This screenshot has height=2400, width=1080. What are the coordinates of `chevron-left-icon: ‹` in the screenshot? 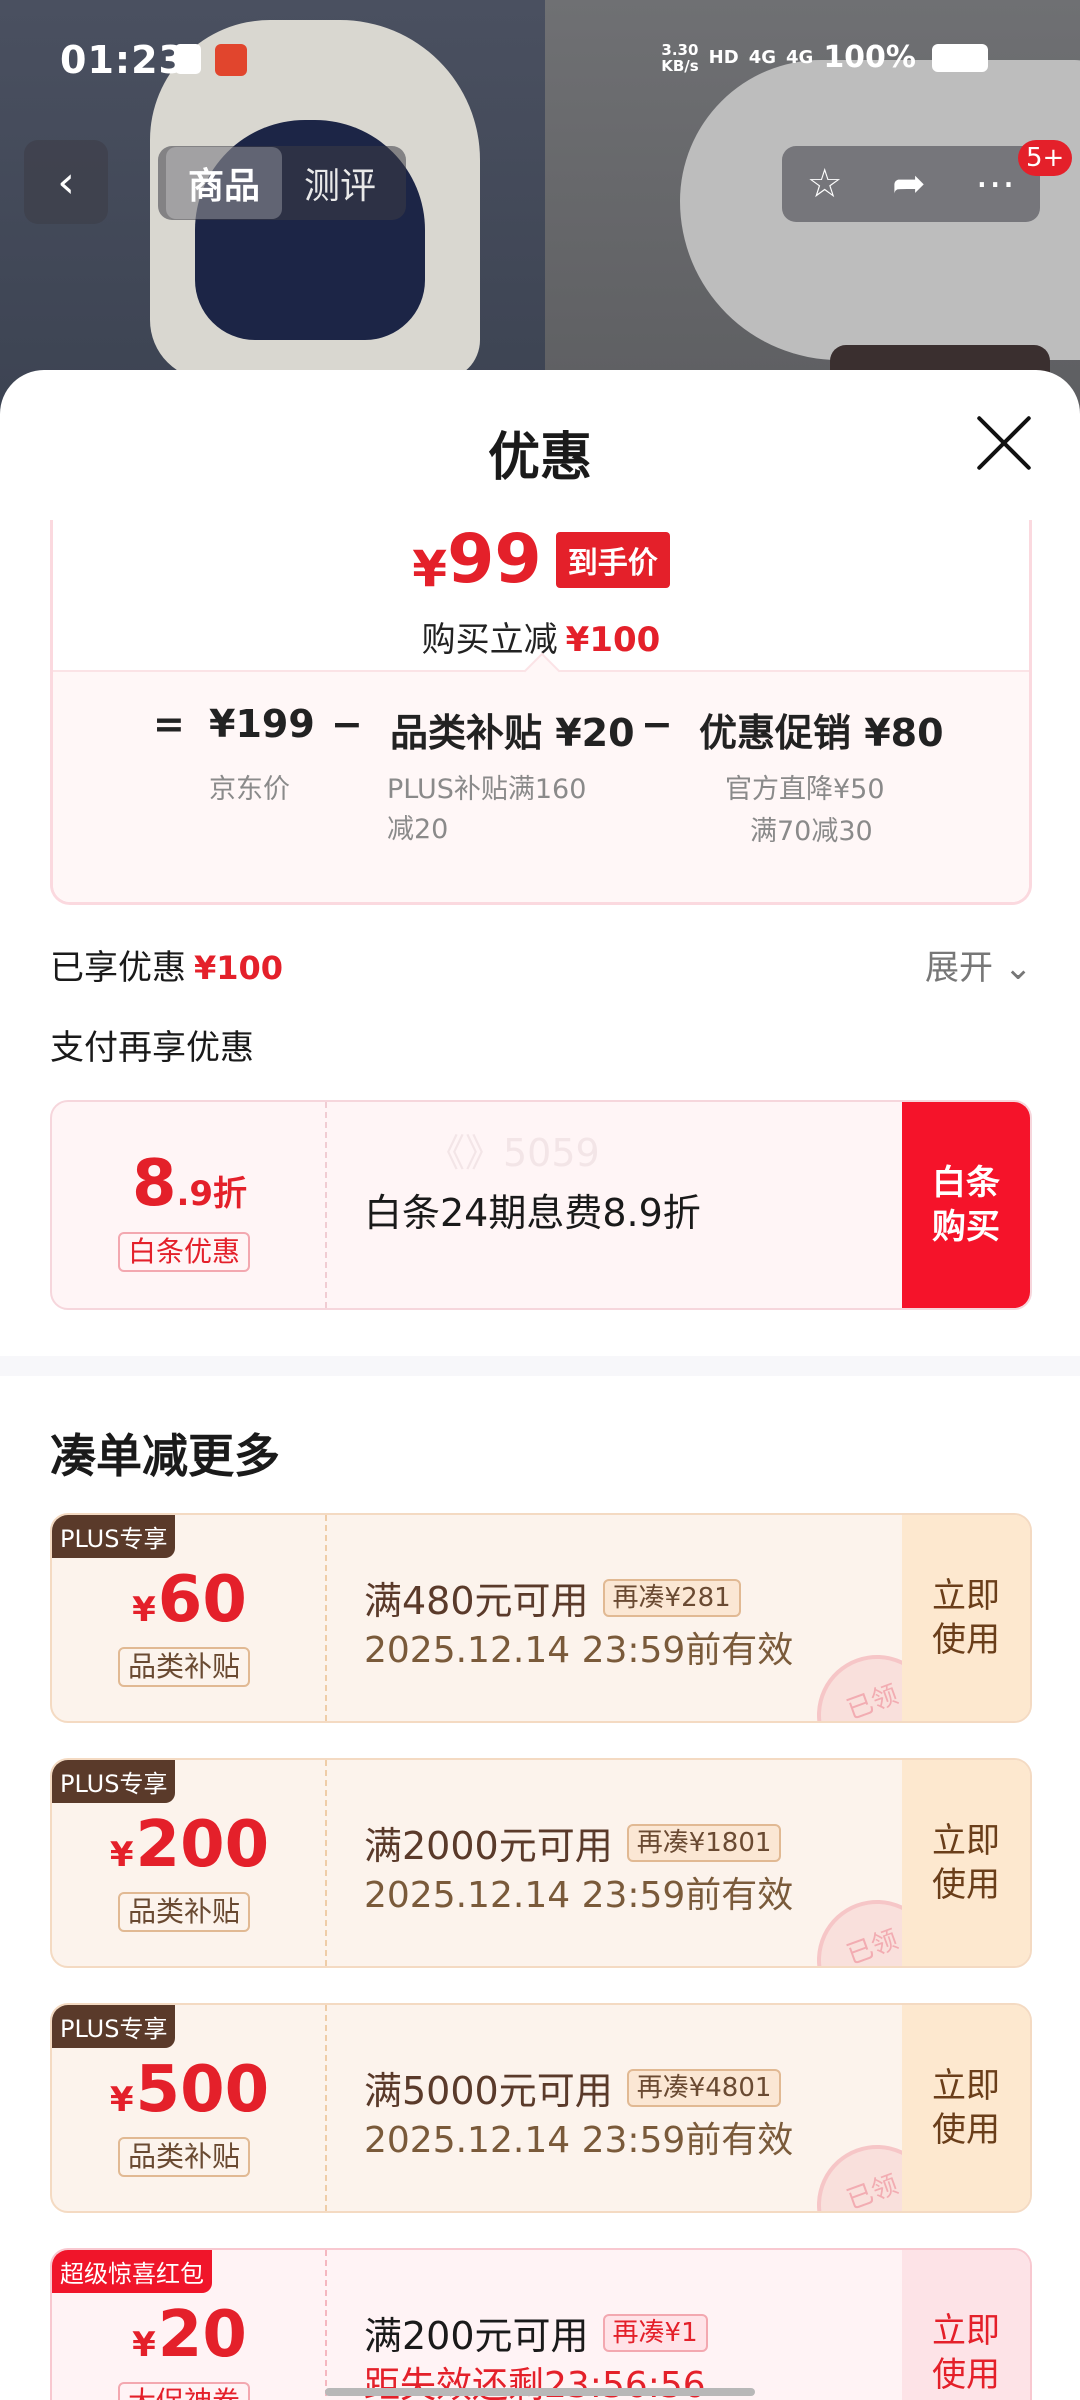 It's located at (66, 182).